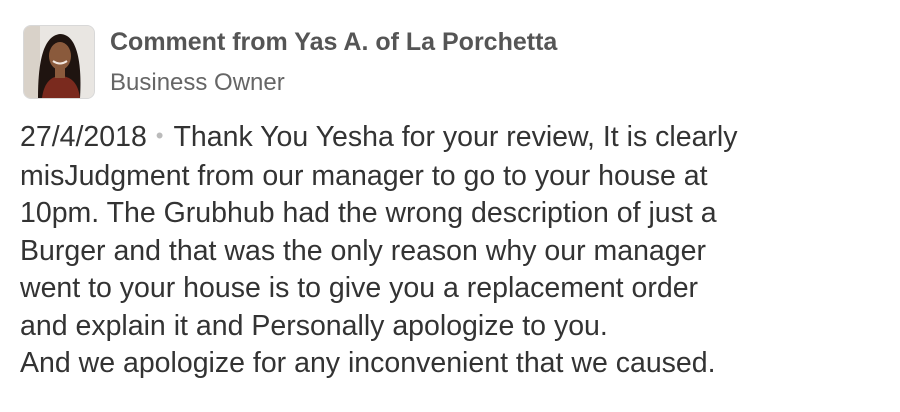  Describe the element at coordinates (334, 42) in the screenshot. I see `commenter-name: Comment from Yas A. of La Porchetta` at that location.